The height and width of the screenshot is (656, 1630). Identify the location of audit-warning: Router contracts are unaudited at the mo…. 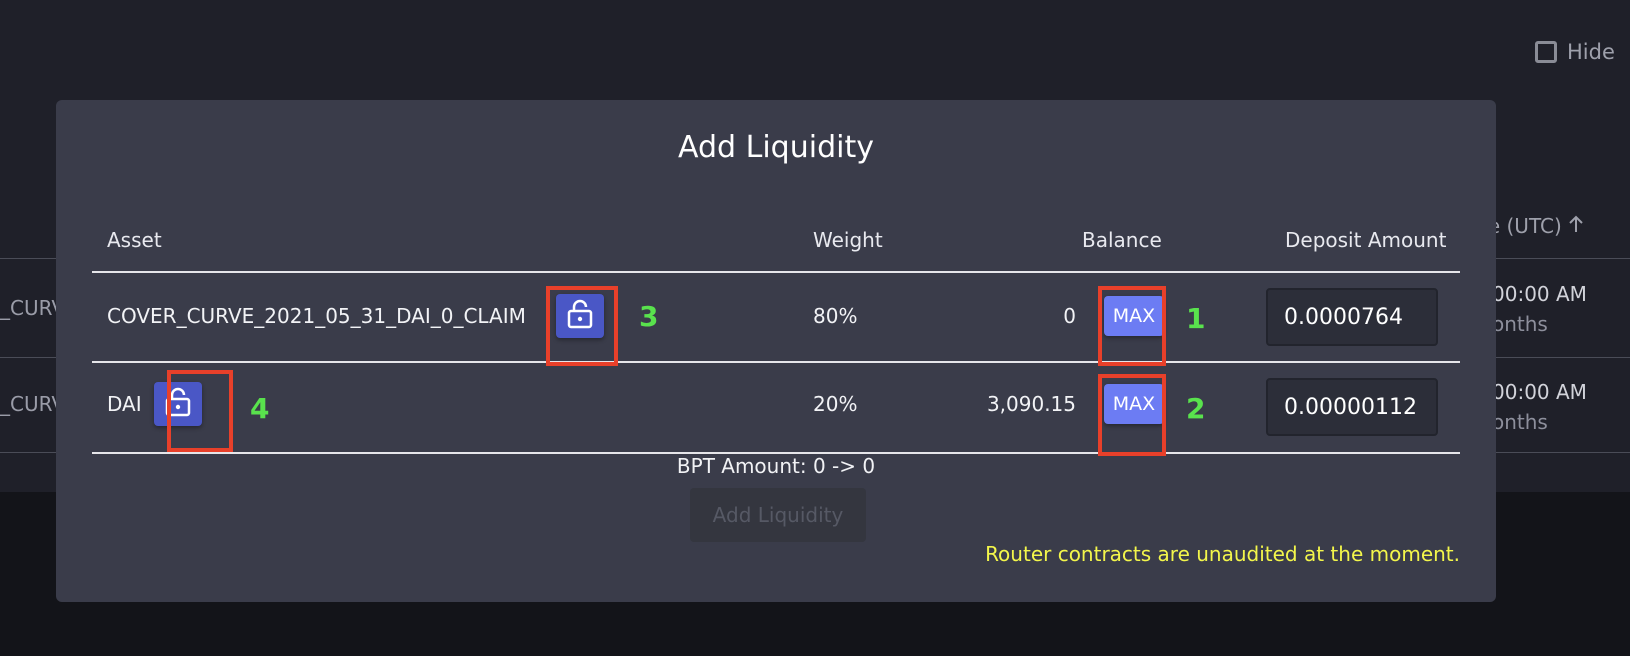
(1222, 554).